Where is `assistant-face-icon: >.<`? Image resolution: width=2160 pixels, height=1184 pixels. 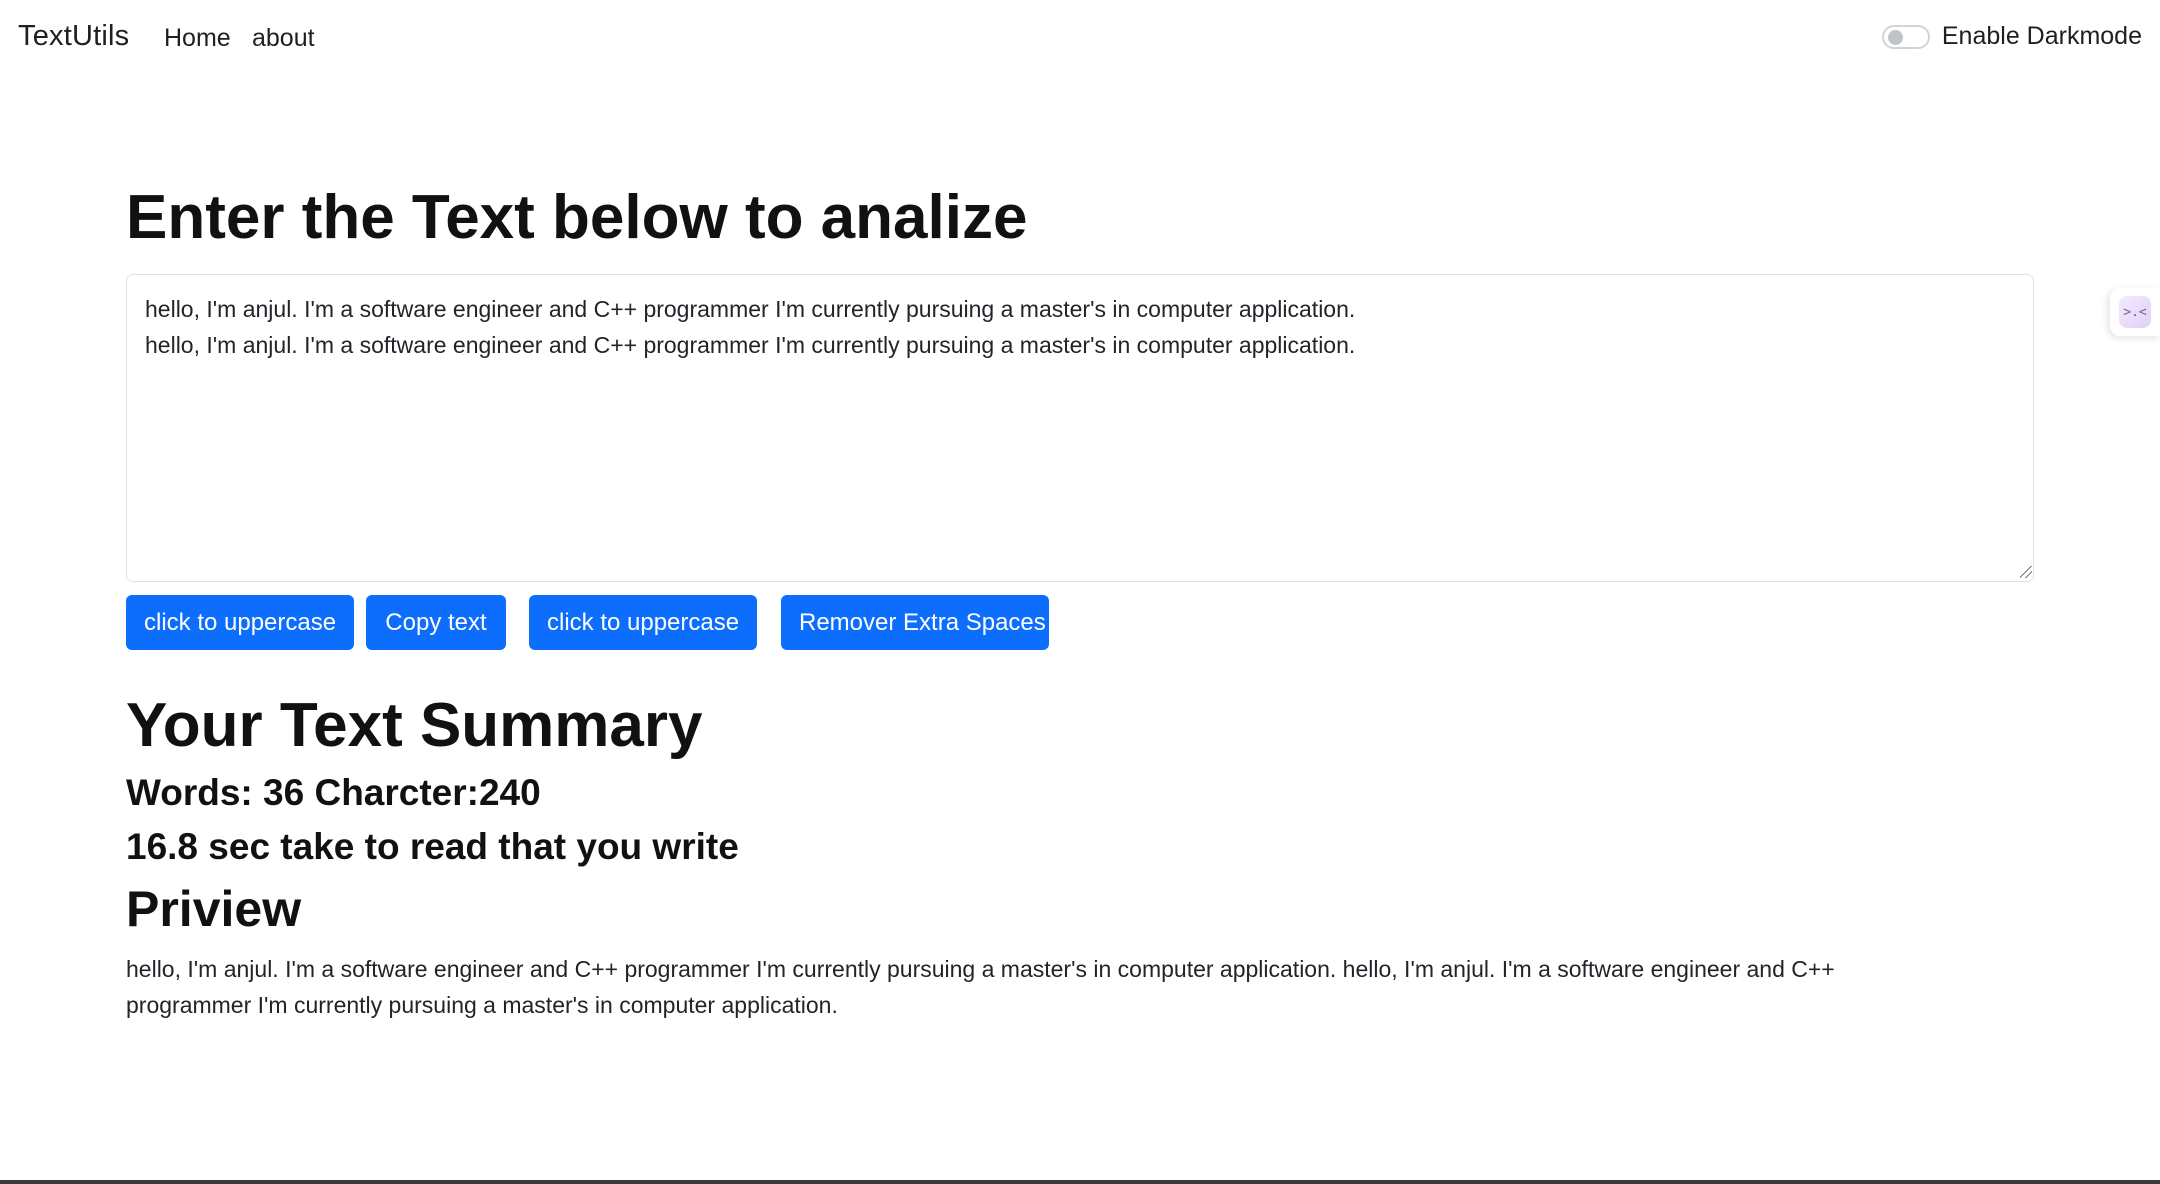
assistant-face-icon: >.< is located at coordinates (2135, 312).